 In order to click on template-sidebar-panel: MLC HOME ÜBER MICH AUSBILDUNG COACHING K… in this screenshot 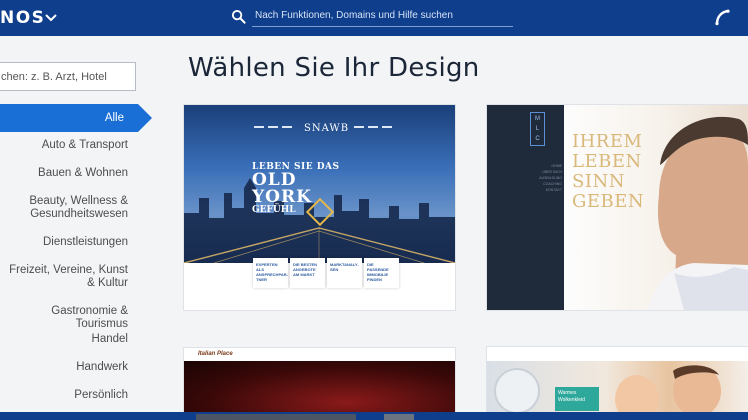, I will do `click(525, 207)`.